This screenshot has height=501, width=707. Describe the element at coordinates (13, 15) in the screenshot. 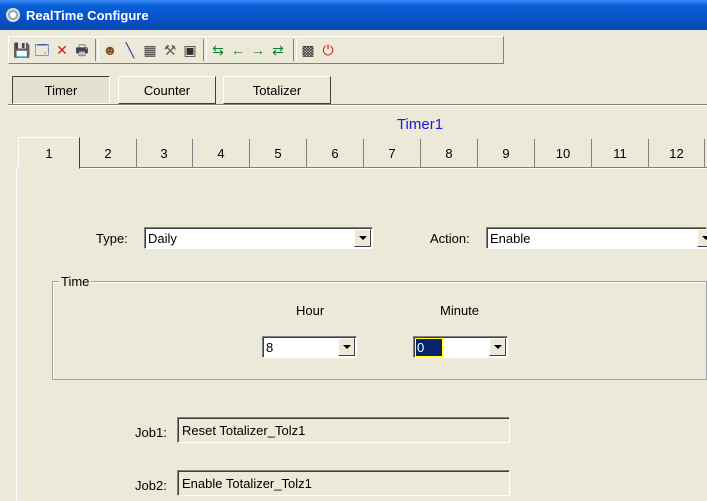

I see `app-gear-icon` at that location.